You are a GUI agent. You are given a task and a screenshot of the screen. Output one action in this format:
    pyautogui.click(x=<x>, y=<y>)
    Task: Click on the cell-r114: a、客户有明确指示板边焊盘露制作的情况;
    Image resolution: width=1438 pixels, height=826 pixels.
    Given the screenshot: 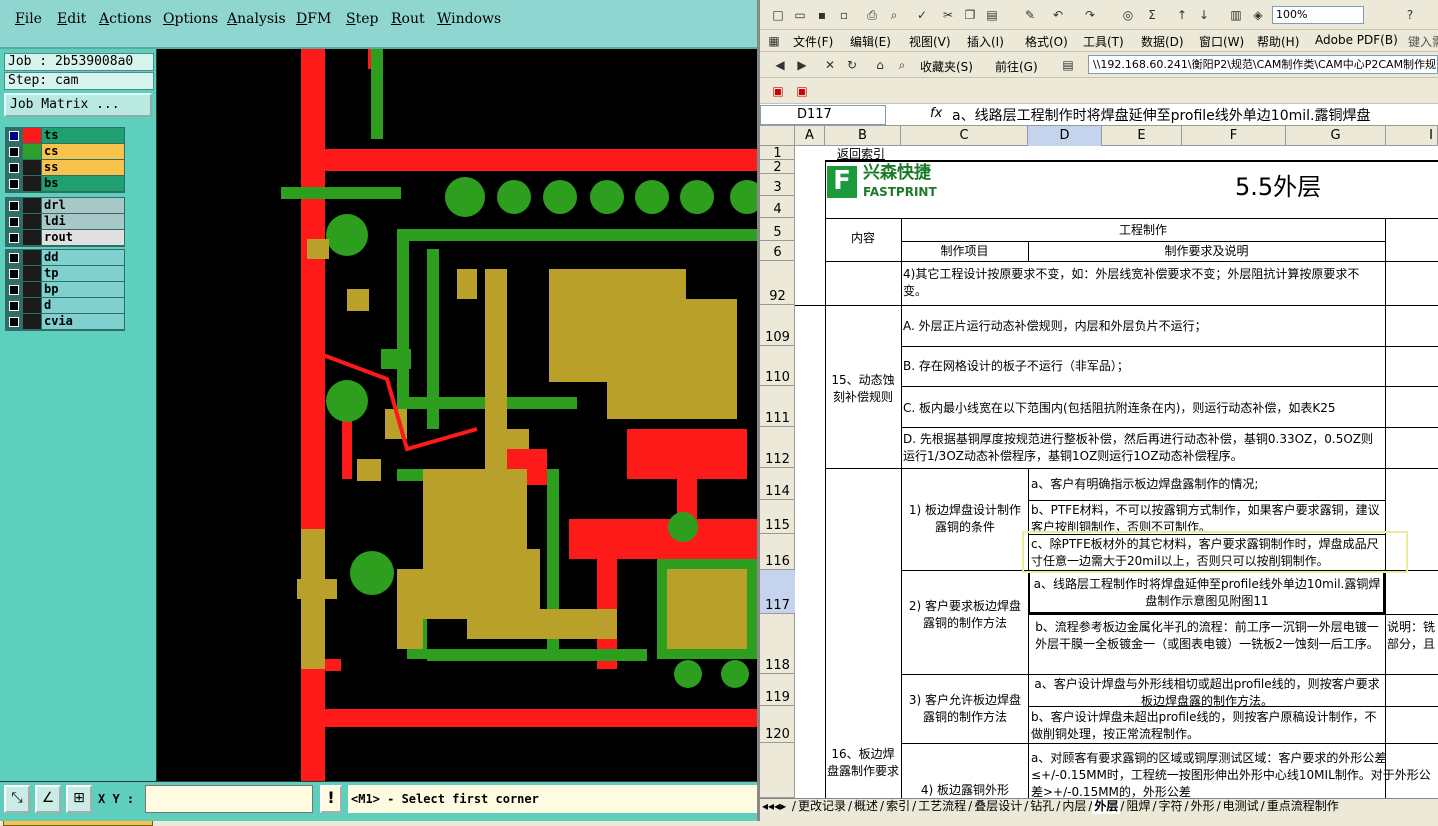 What is the action you would take?
    pyautogui.click(x=1207, y=484)
    